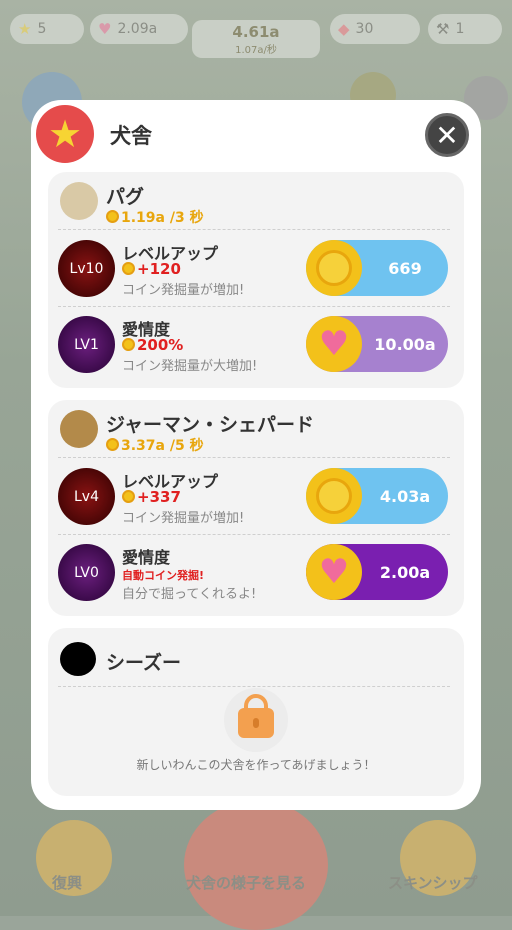  What do you see at coordinates (433, 883) in the screenshot?
I see `skinship-label: スキンシップ` at bounding box center [433, 883].